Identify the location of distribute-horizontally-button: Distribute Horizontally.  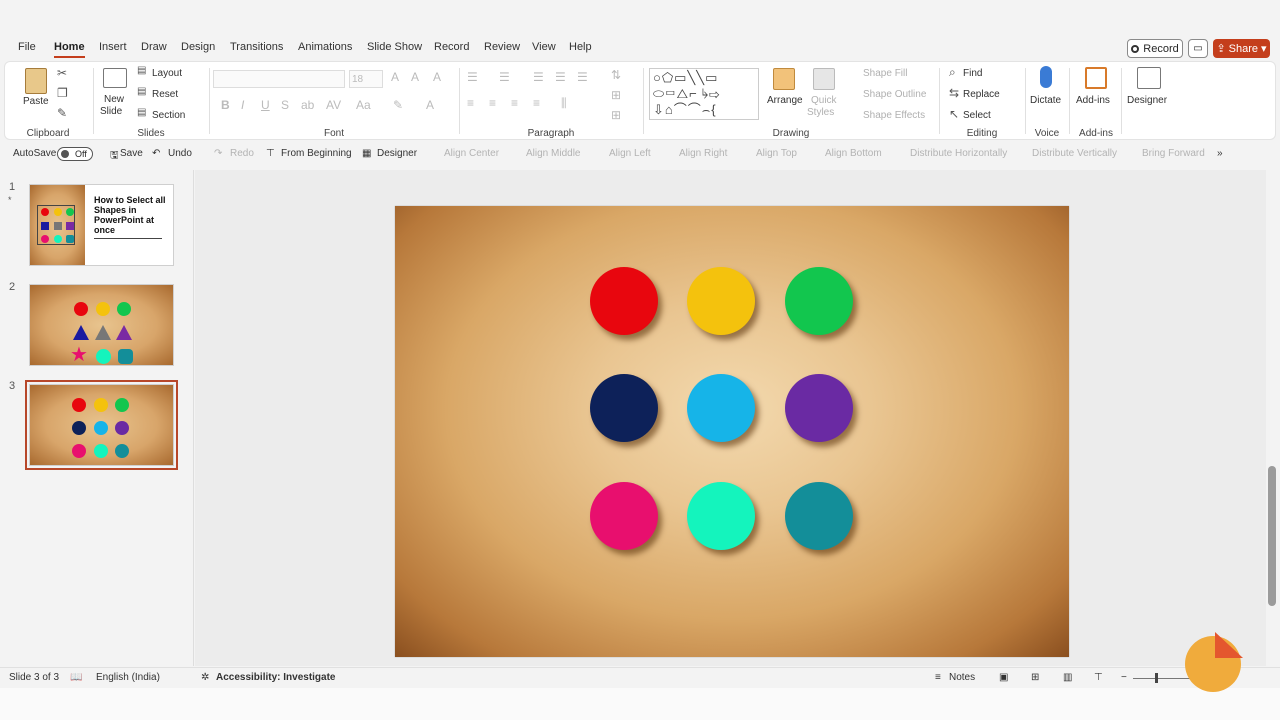
(958, 153).